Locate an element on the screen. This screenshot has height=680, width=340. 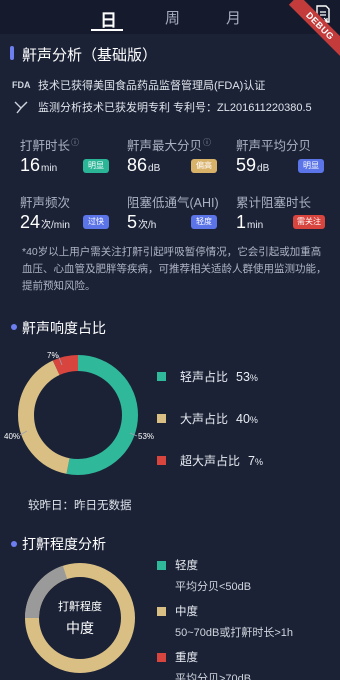
degree-center-title: 打鼾程度 is located at coordinates (80, 607).